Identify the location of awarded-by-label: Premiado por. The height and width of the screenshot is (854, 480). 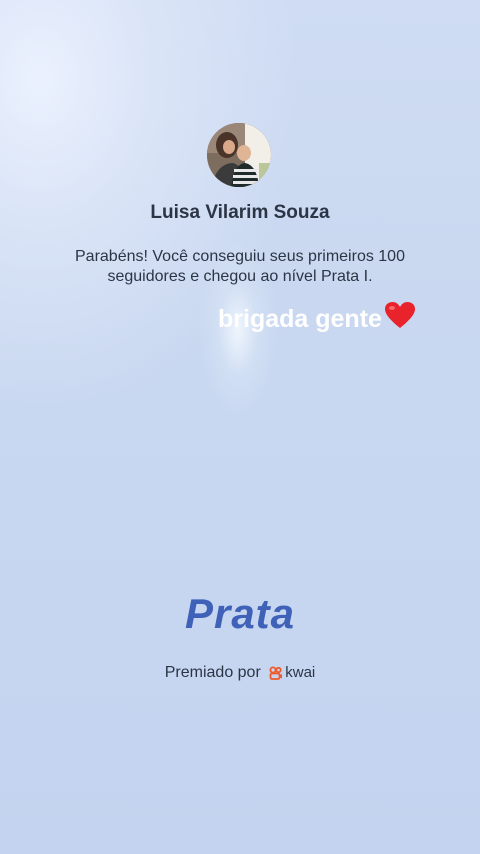
(212, 672).